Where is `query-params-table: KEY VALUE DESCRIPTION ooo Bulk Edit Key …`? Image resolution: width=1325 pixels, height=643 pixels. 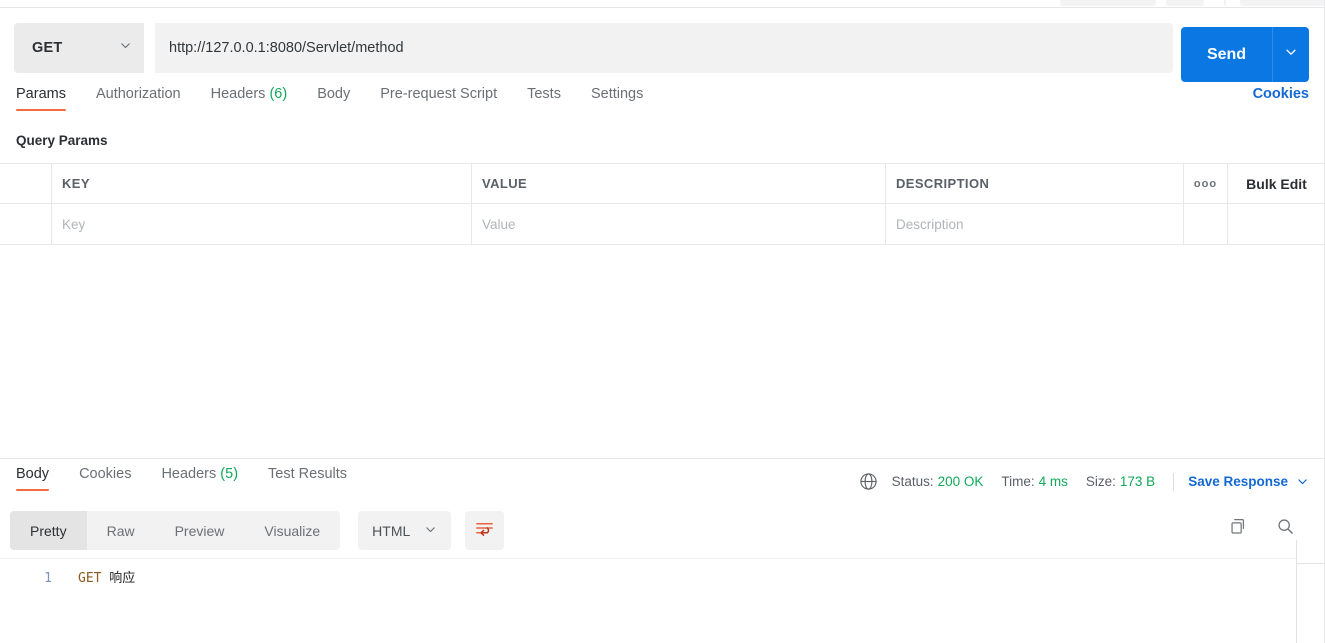
query-params-table: KEY VALUE DESCRIPTION ooo Bulk Edit Key … is located at coordinates (662, 204).